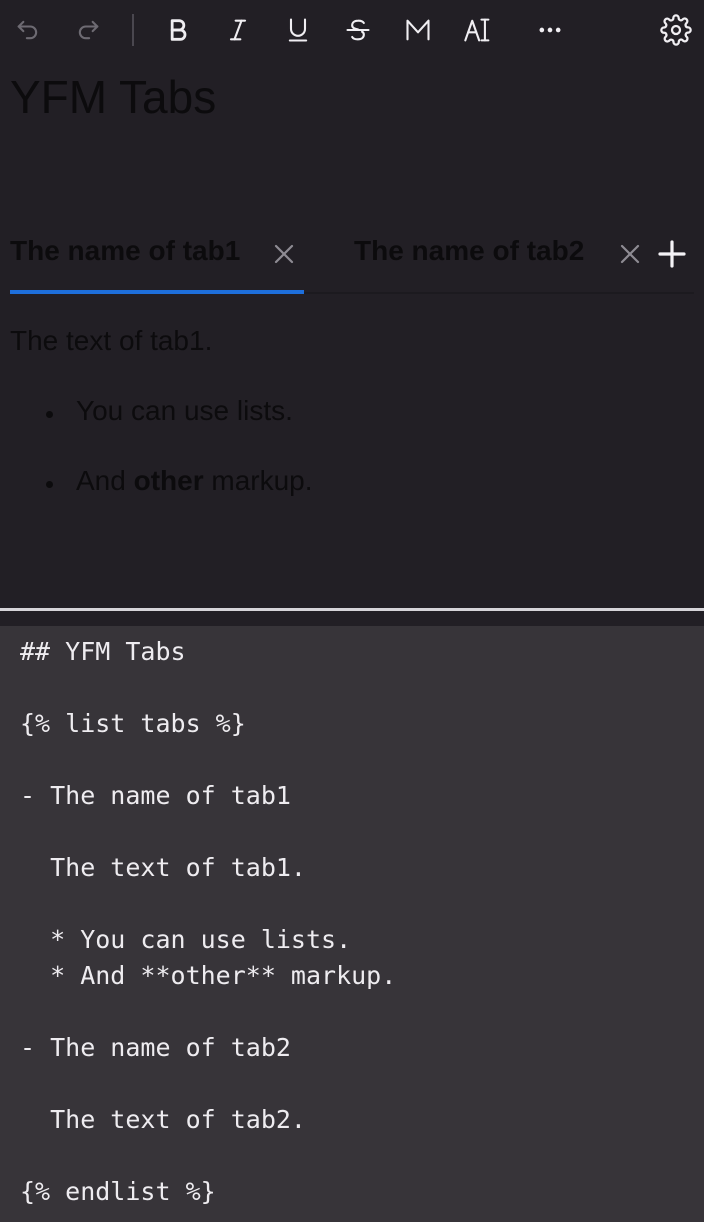 Image resolution: width=704 pixels, height=1222 pixels. Describe the element at coordinates (133, 30) in the screenshot. I see `toolbar-separator` at that location.